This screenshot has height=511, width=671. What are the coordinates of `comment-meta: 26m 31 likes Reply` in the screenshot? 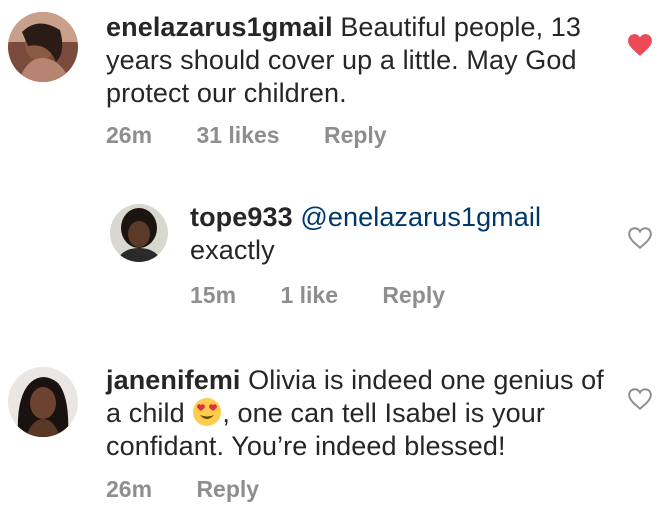 It's located at (246, 135).